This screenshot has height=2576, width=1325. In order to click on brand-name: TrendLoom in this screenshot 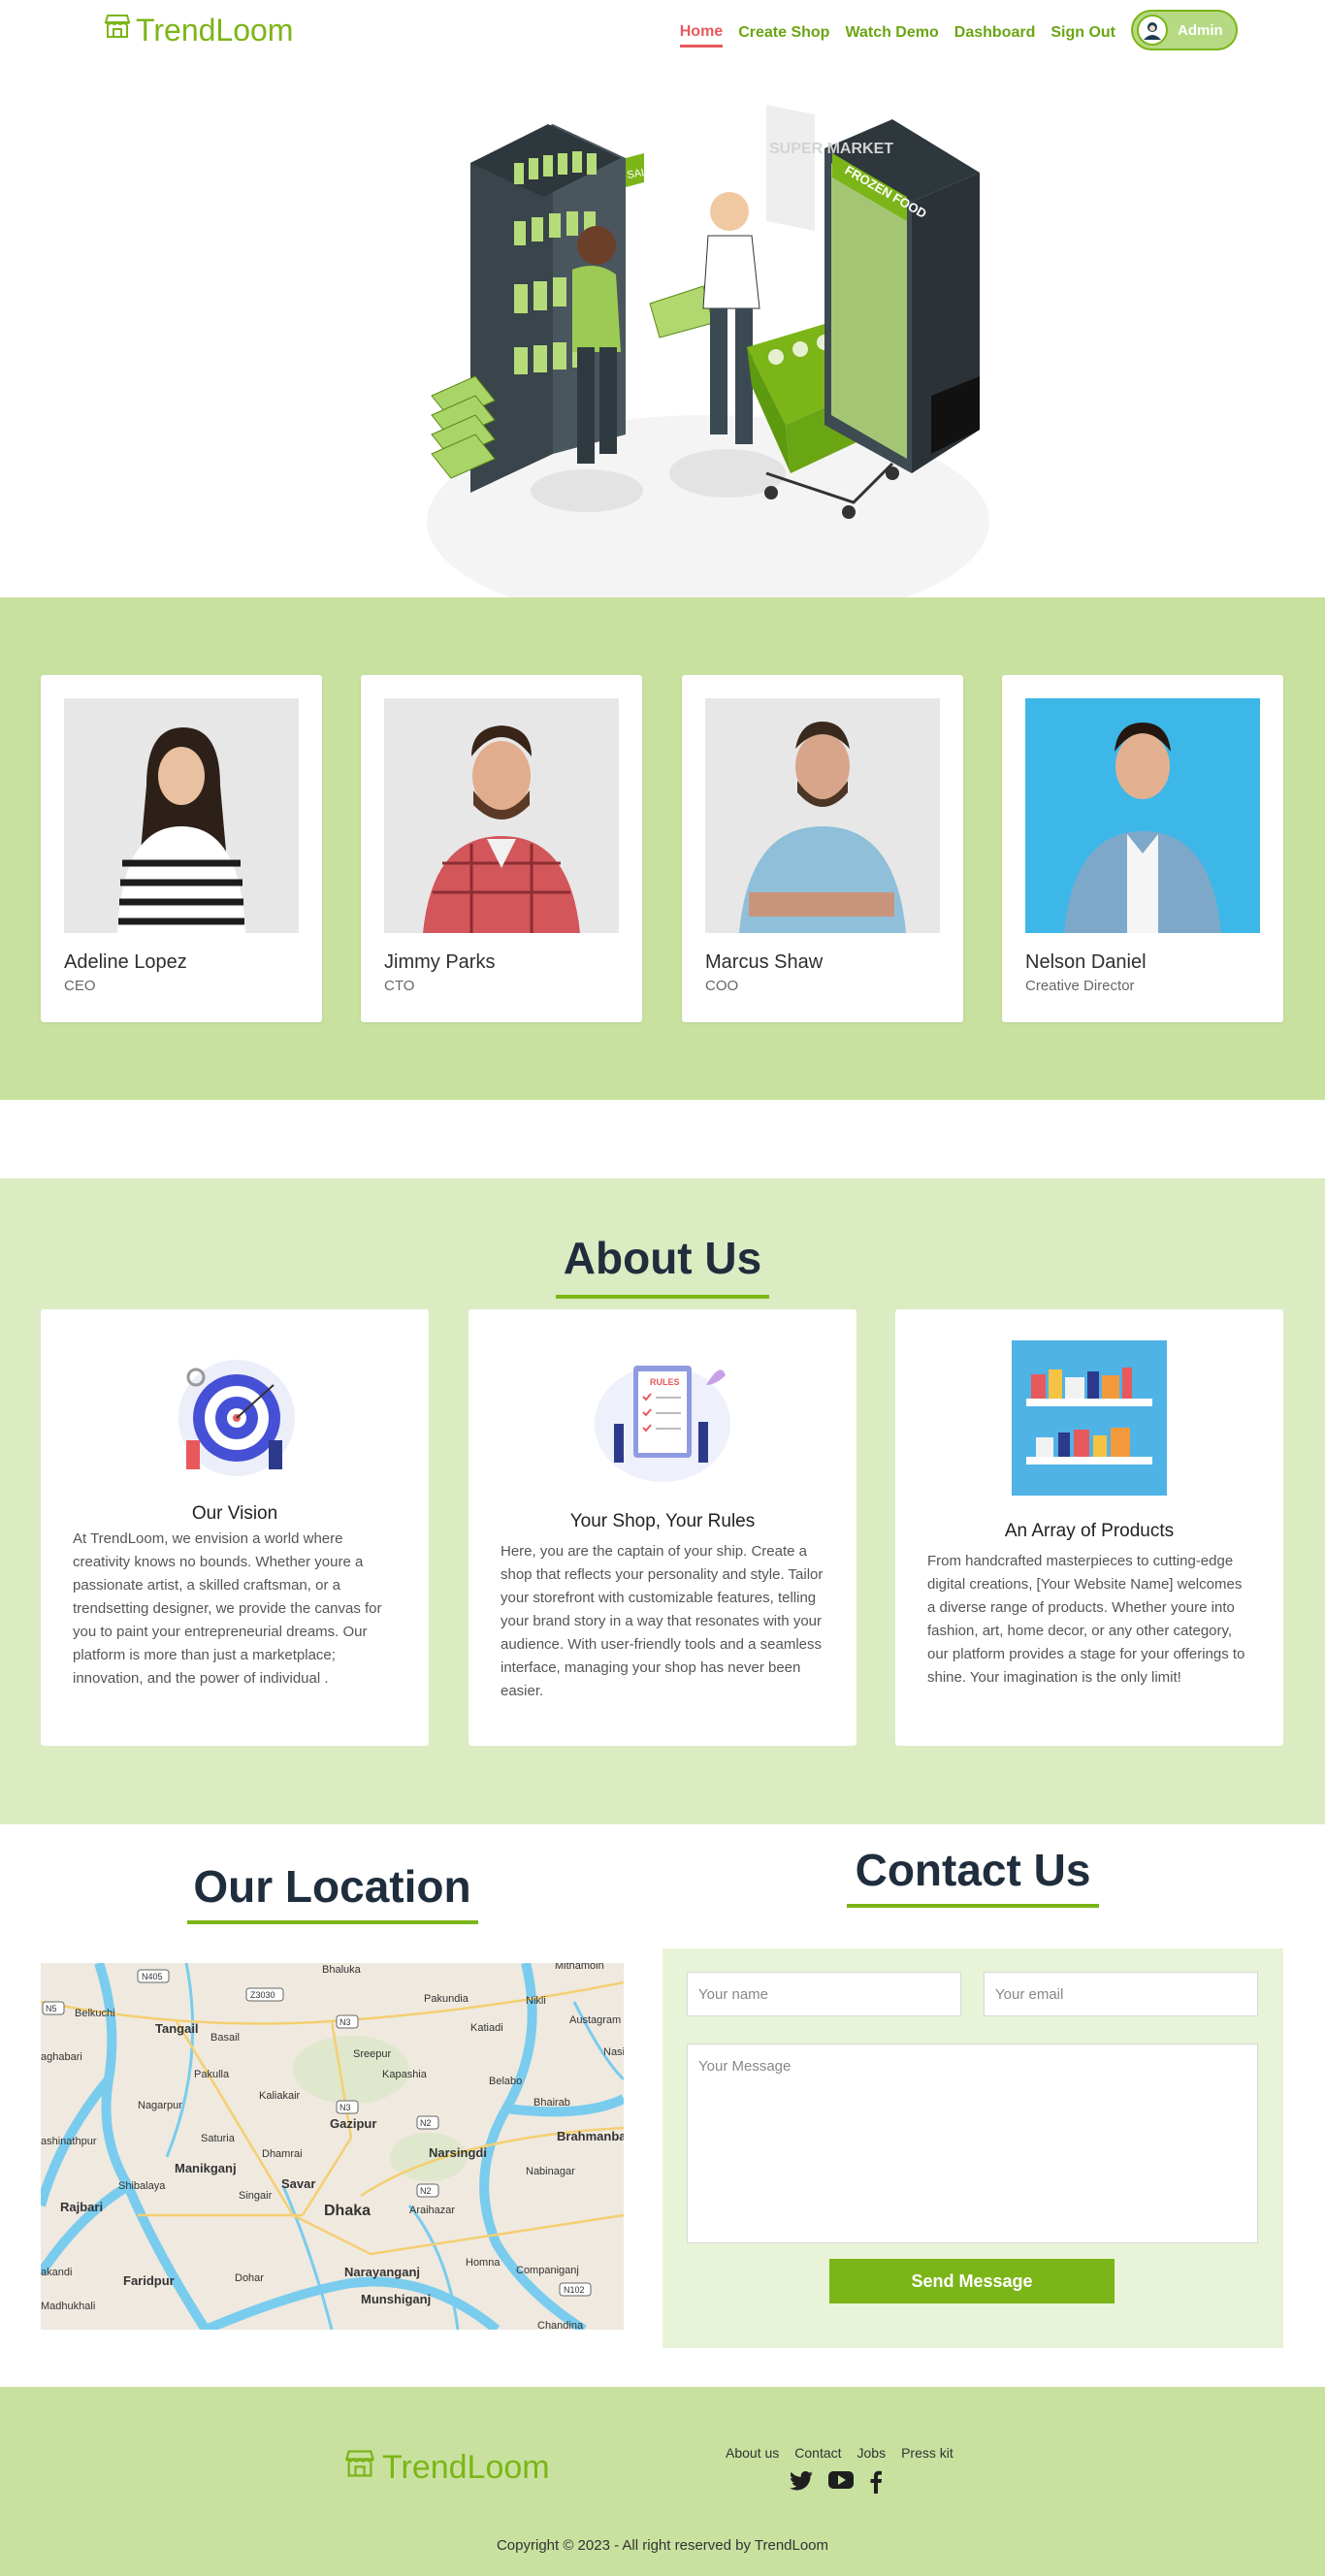, I will do `click(215, 30)`.